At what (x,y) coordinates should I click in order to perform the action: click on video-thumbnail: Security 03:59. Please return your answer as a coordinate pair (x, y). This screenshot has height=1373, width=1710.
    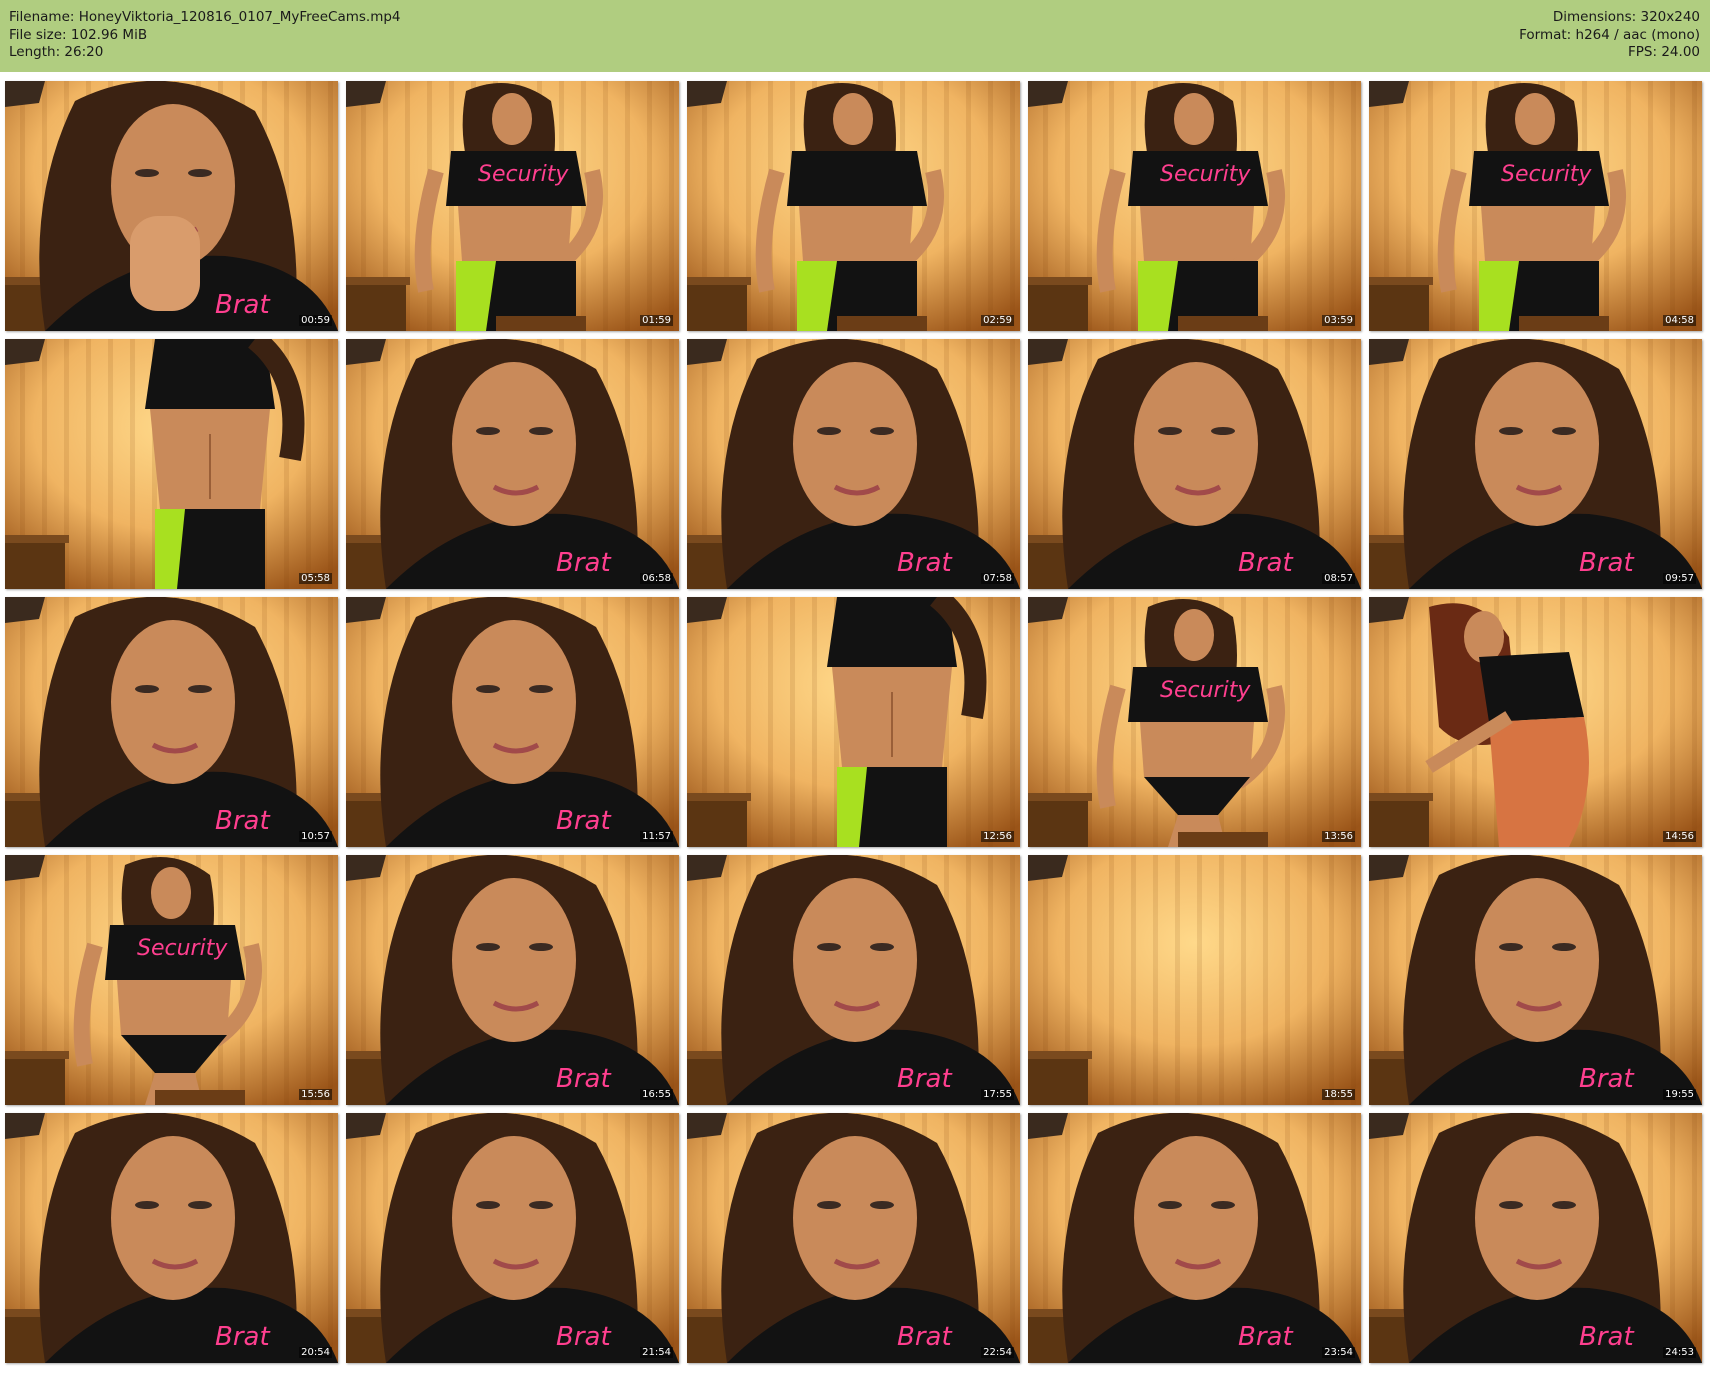
    Looking at the image, I should click on (1194, 206).